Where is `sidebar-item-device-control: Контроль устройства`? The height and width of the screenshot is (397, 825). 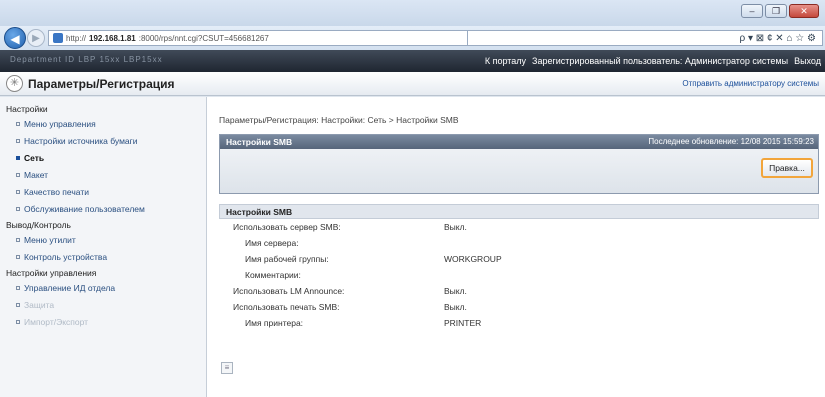 sidebar-item-device-control: Контроль устройства is located at coordinates (103, 256).